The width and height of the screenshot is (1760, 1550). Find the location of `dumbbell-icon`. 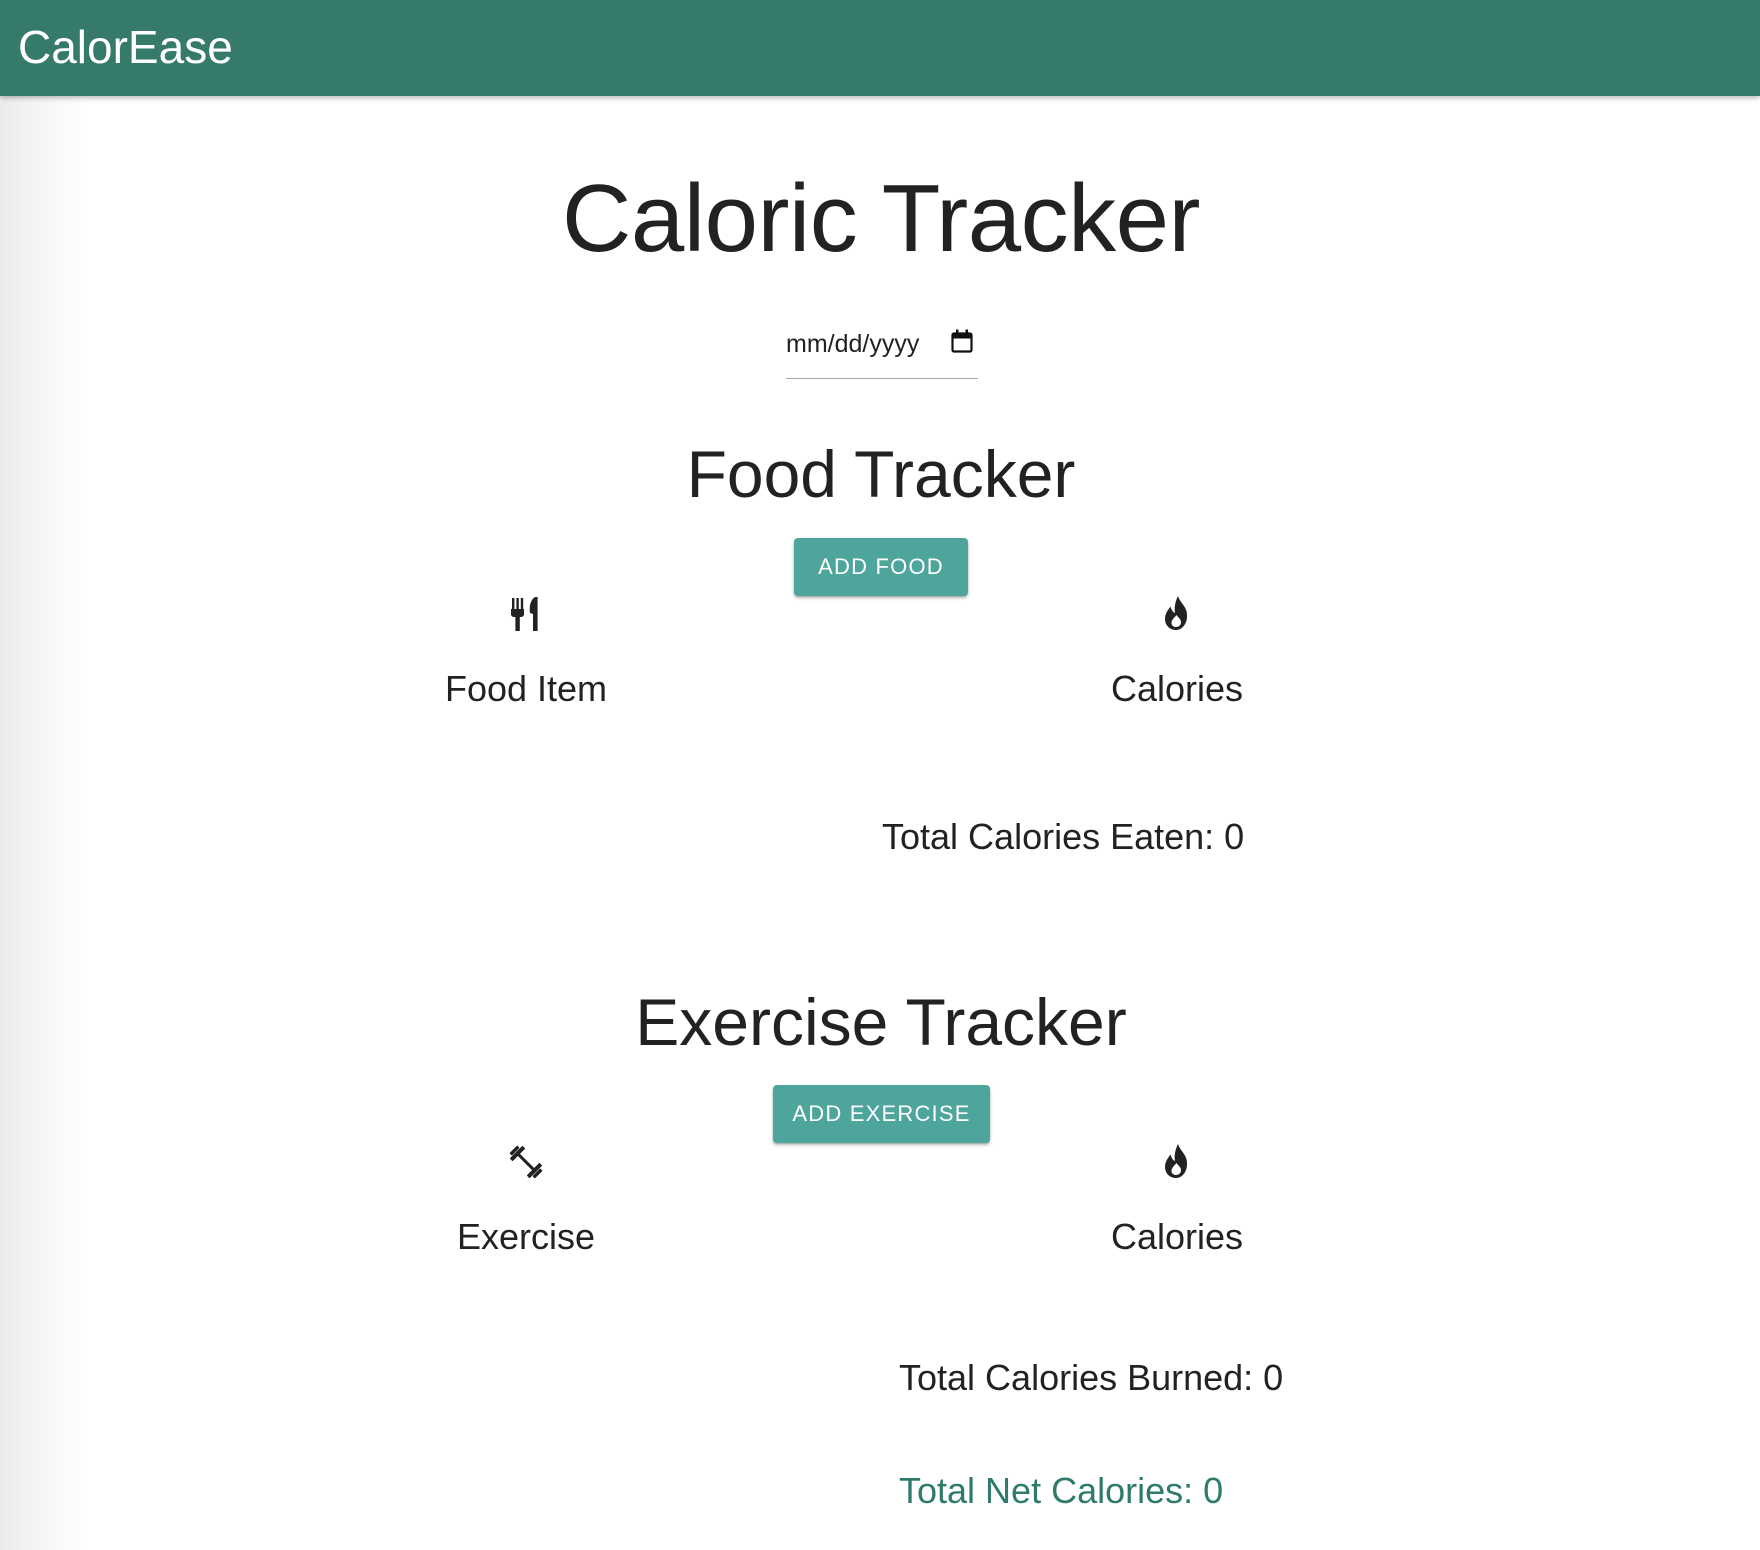

dumbbell-icon is located at coordinates (526, 1162).